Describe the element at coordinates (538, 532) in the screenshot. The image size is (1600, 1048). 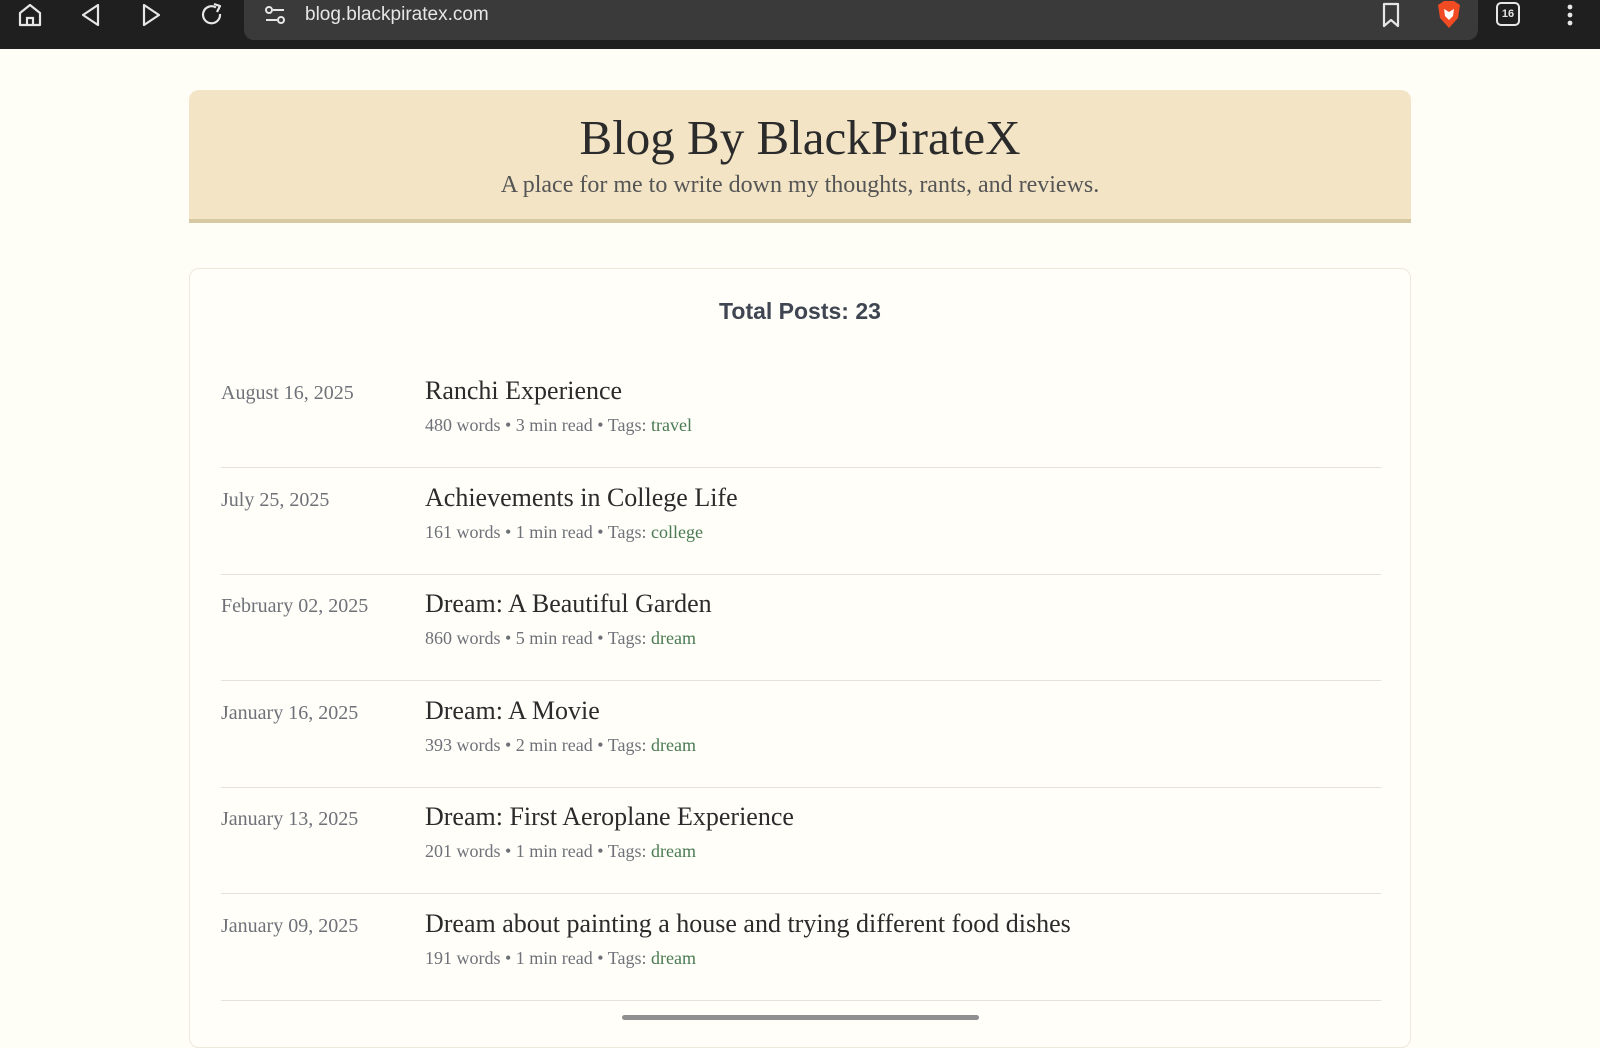
I see `post-stats: 161 words • 1 min read • Tags:` at that location.